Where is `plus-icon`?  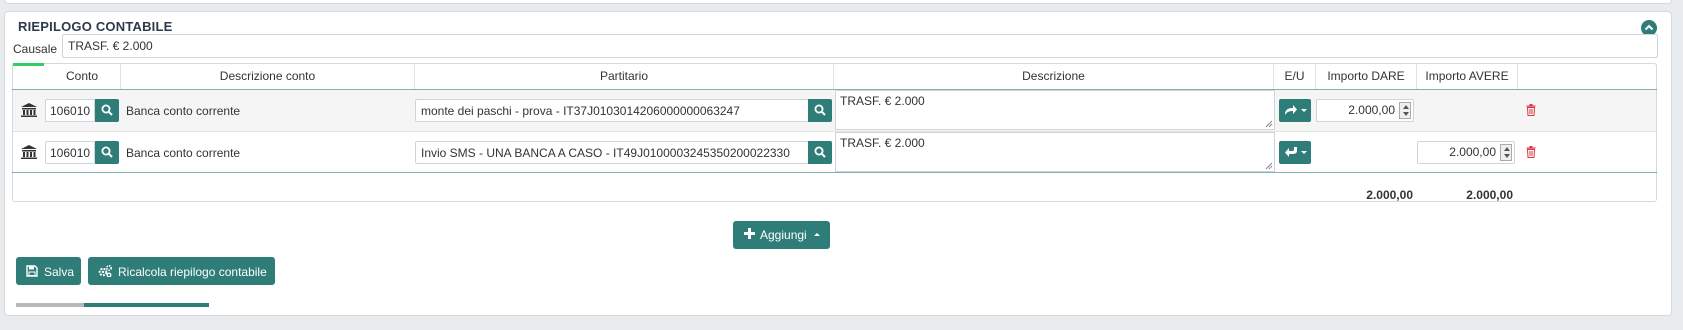 plus-icon is located at coordinates (749, 233).